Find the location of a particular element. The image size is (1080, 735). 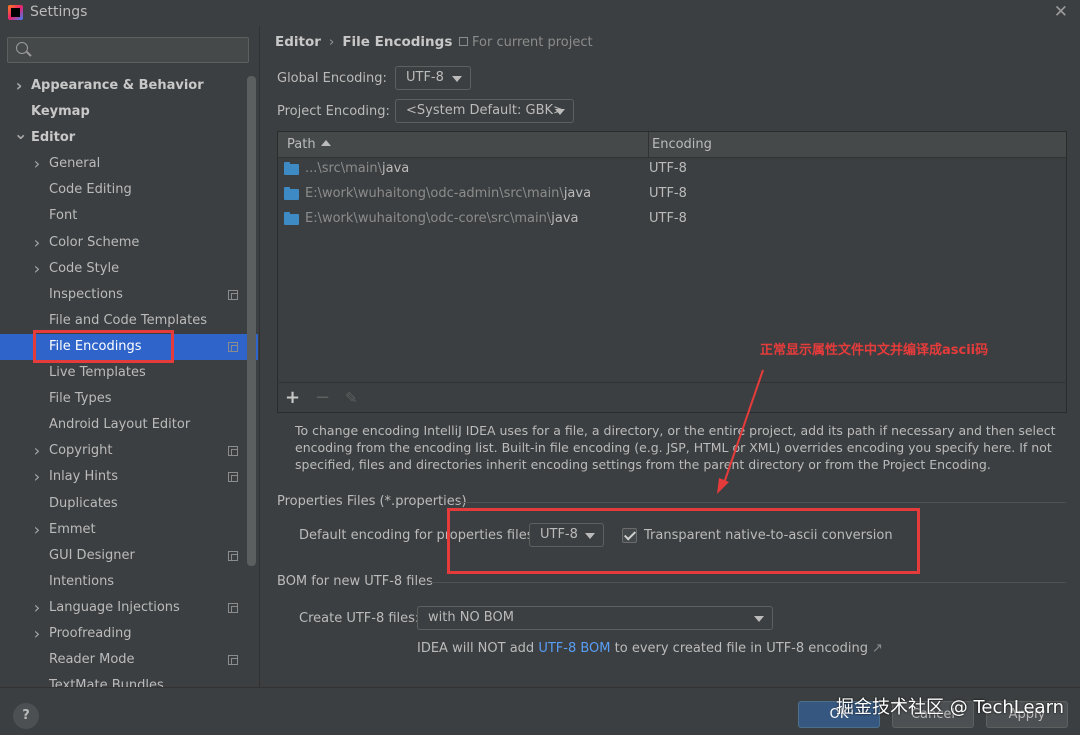

project-encoding-value: <System Default: GBK> is located at coordinates (485, 110).